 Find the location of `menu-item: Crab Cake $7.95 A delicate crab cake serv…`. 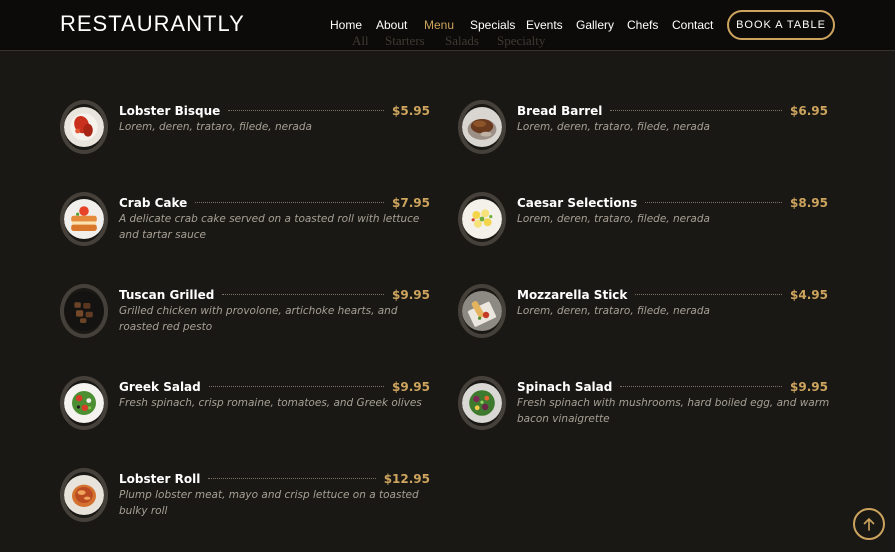

menu-item: Crab Cake $7.95 A delicate crab cake serv… is located at coordinates (248, 232).